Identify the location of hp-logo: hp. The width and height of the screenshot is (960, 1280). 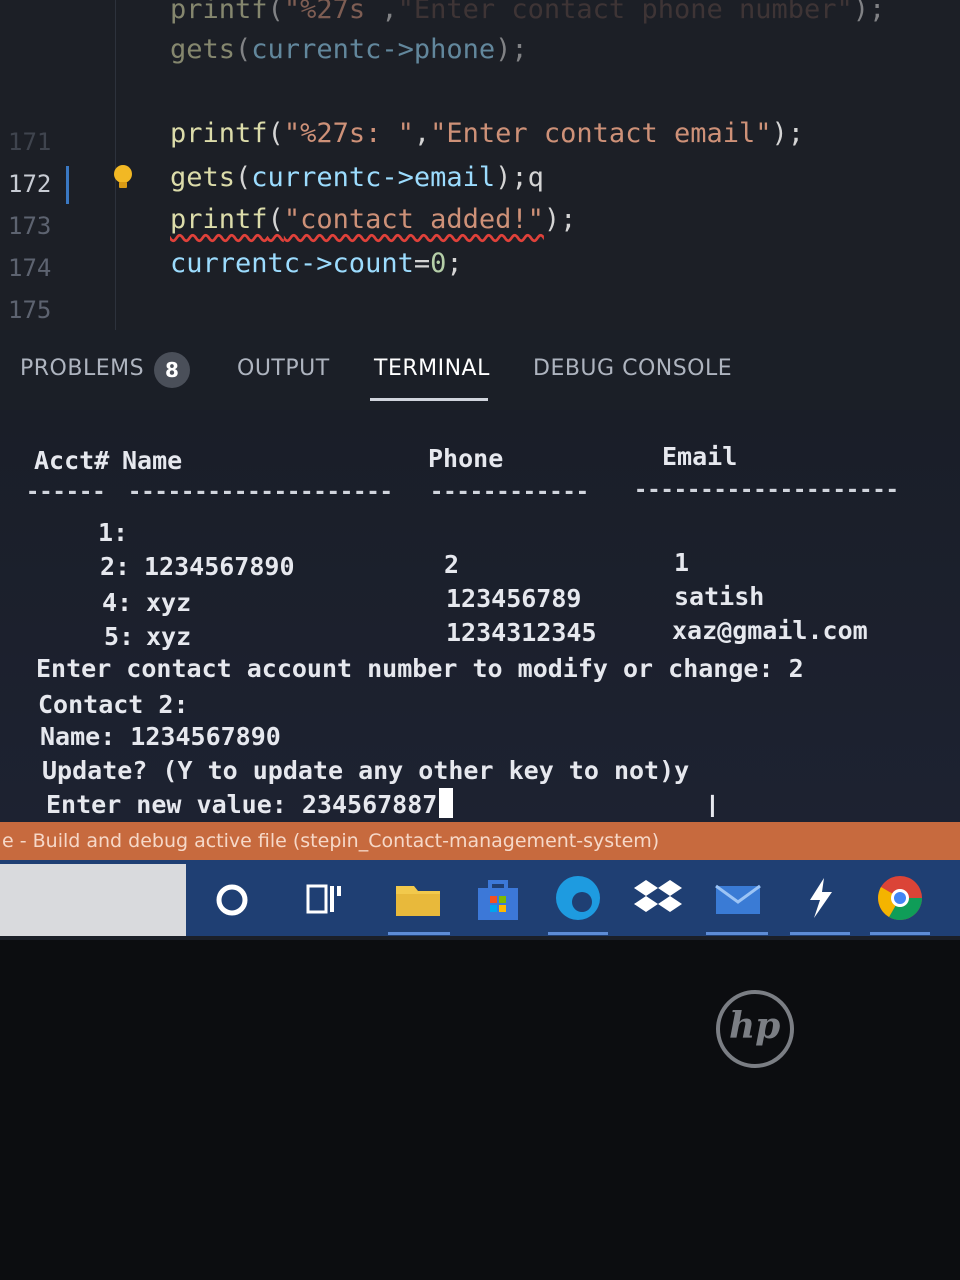
(755, 1029).